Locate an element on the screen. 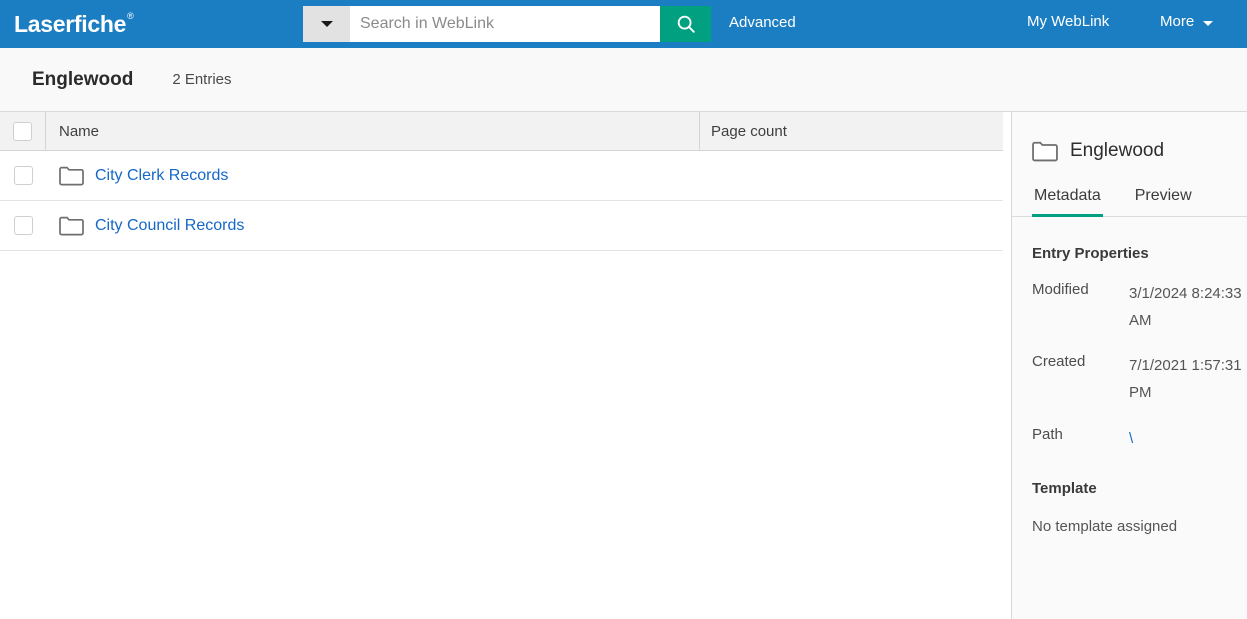 The image size is (1247, 619). template-heading: Template is located at coordinates (1064, 489).